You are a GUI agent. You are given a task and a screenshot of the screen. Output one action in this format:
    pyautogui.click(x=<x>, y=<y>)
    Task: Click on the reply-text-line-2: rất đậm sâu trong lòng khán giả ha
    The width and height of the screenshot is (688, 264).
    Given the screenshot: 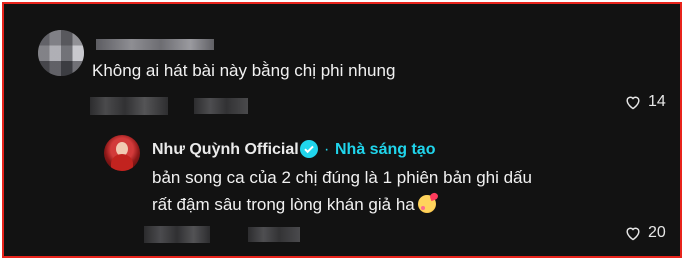 What is the action you would take?
    pyautogui.click(x=283, y=204)
    